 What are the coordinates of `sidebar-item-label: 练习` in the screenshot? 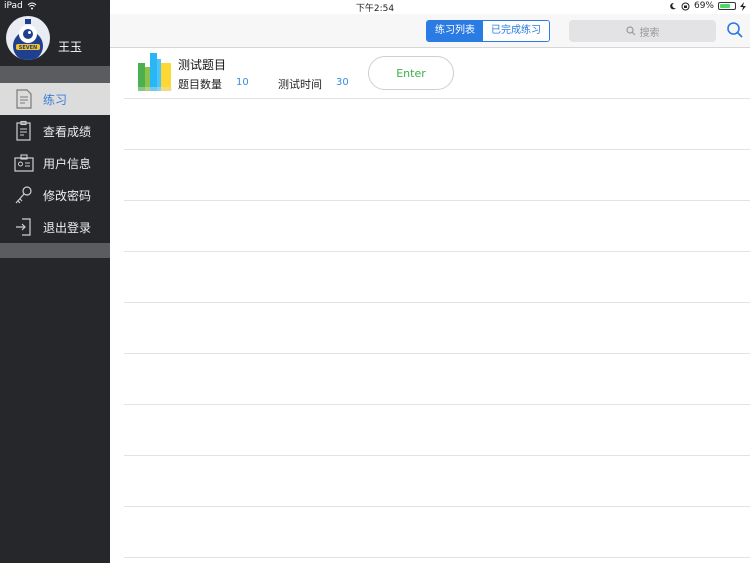 It's located at (55, 99).